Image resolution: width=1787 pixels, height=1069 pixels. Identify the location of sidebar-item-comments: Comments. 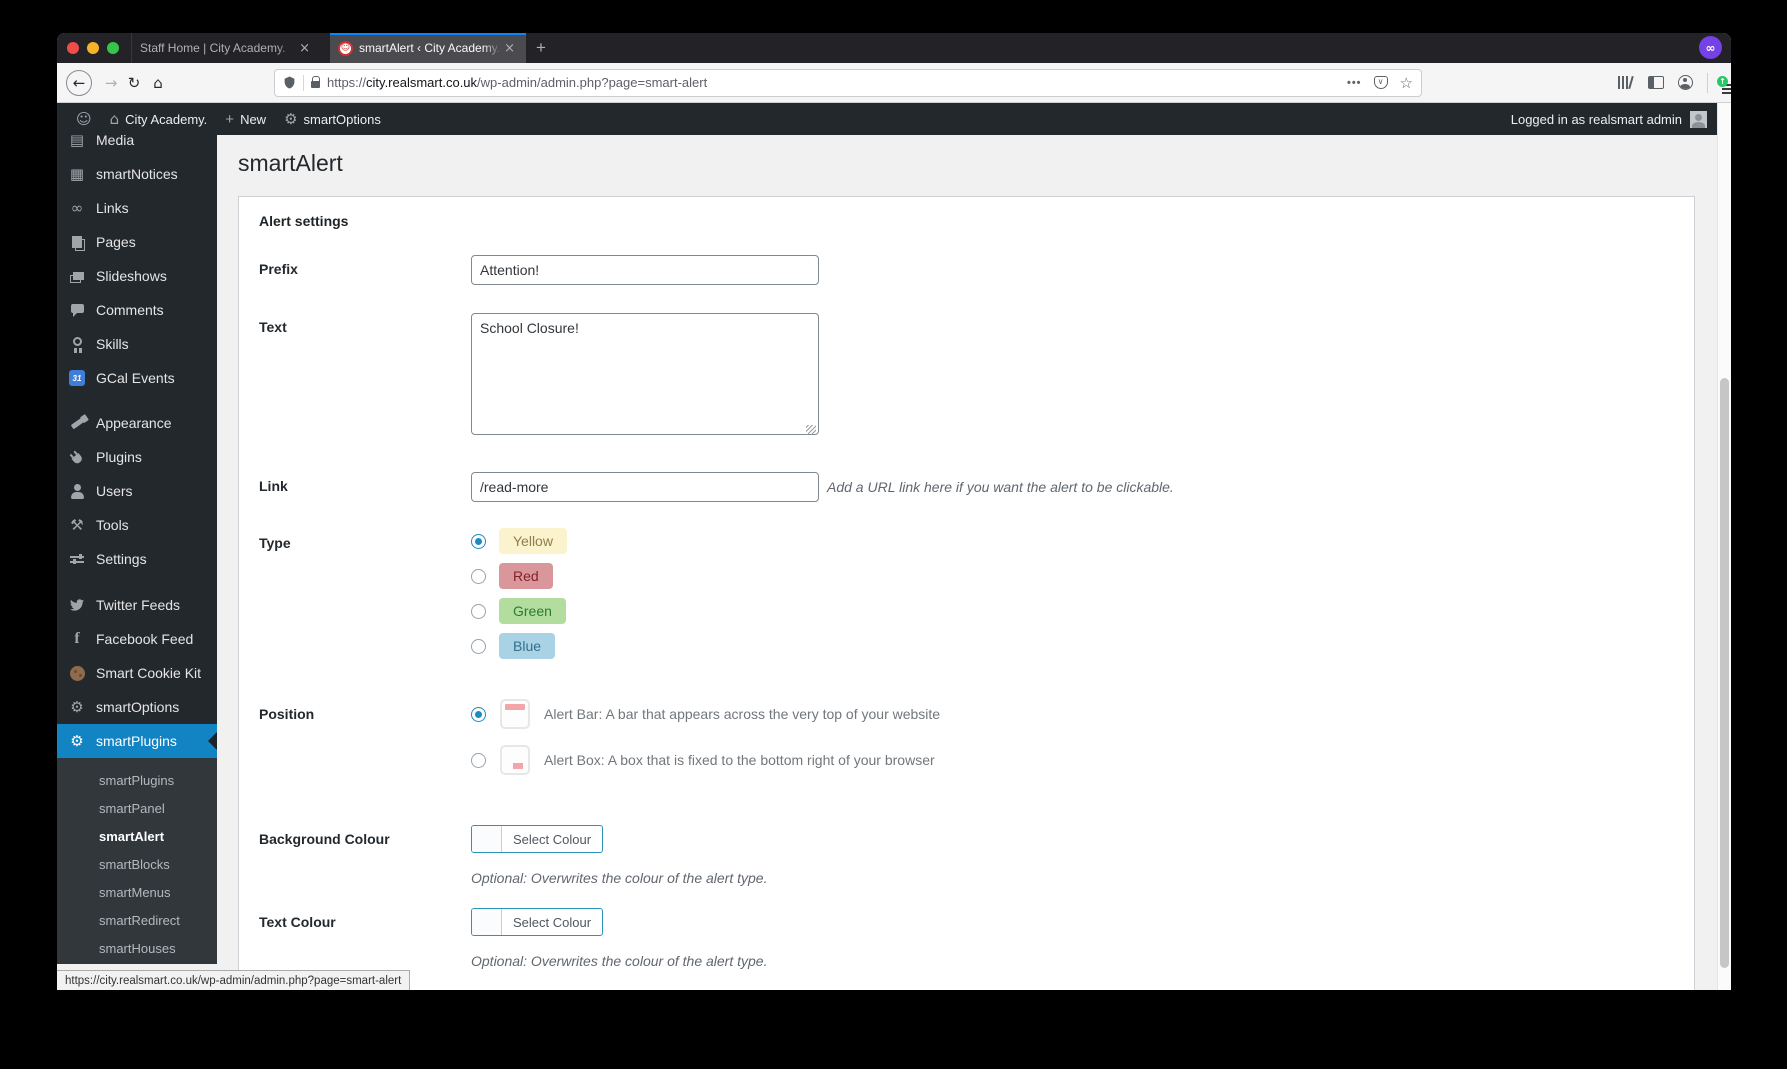
(137, 310).